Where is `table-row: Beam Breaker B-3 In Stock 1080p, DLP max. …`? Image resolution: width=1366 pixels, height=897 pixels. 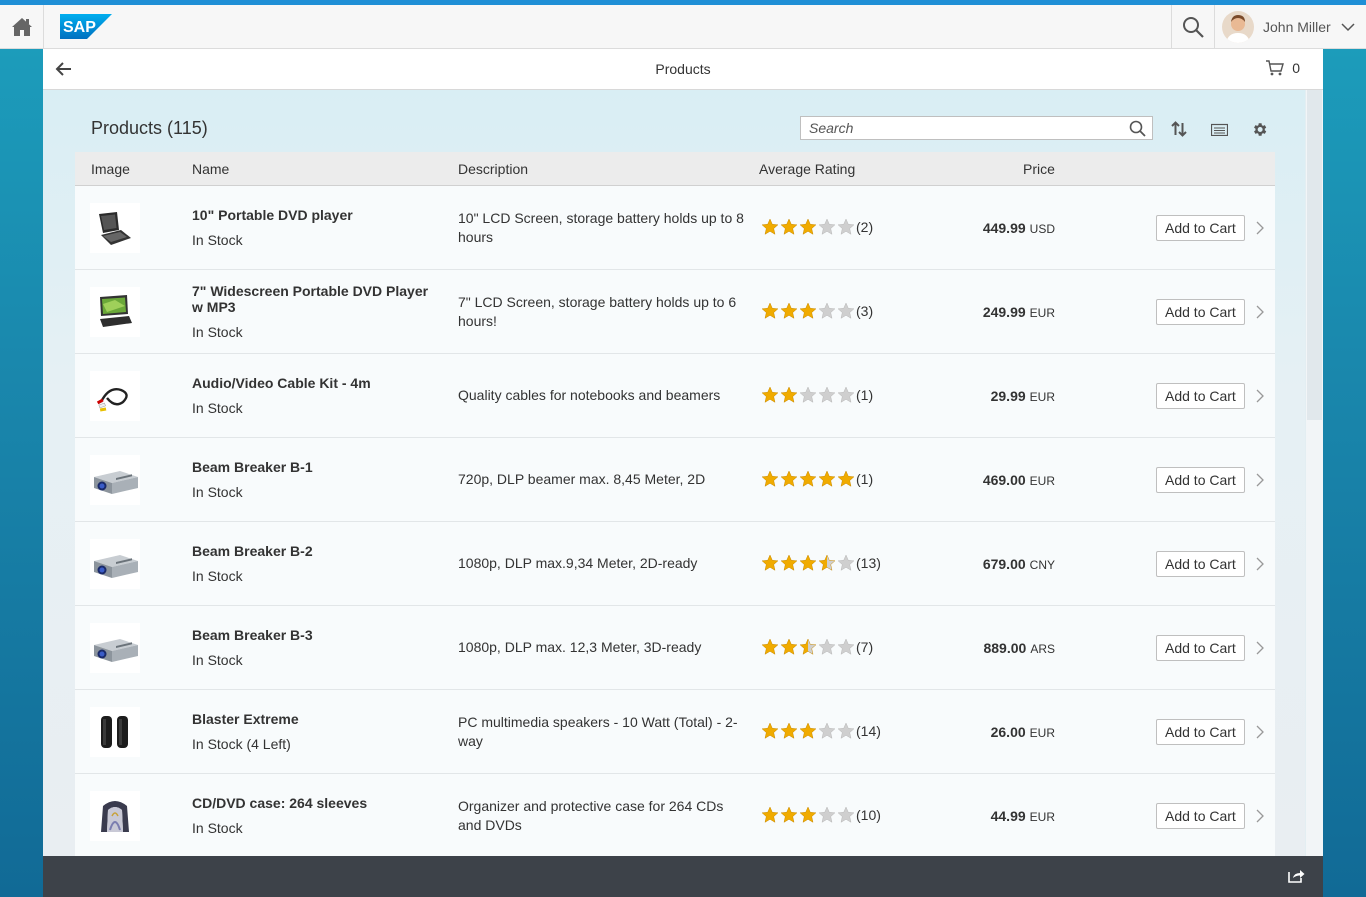
table-row: Beam Breaker B-3 In Stock 1080p, DLP max. … is located at coordinates (675, 648).